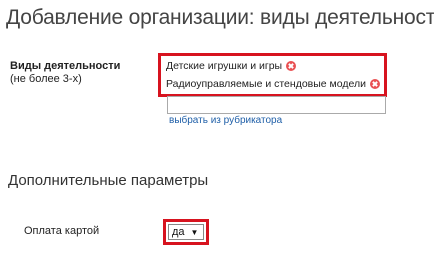  I want to click on activities-hint: (не более 3-х), so click(46, 79).